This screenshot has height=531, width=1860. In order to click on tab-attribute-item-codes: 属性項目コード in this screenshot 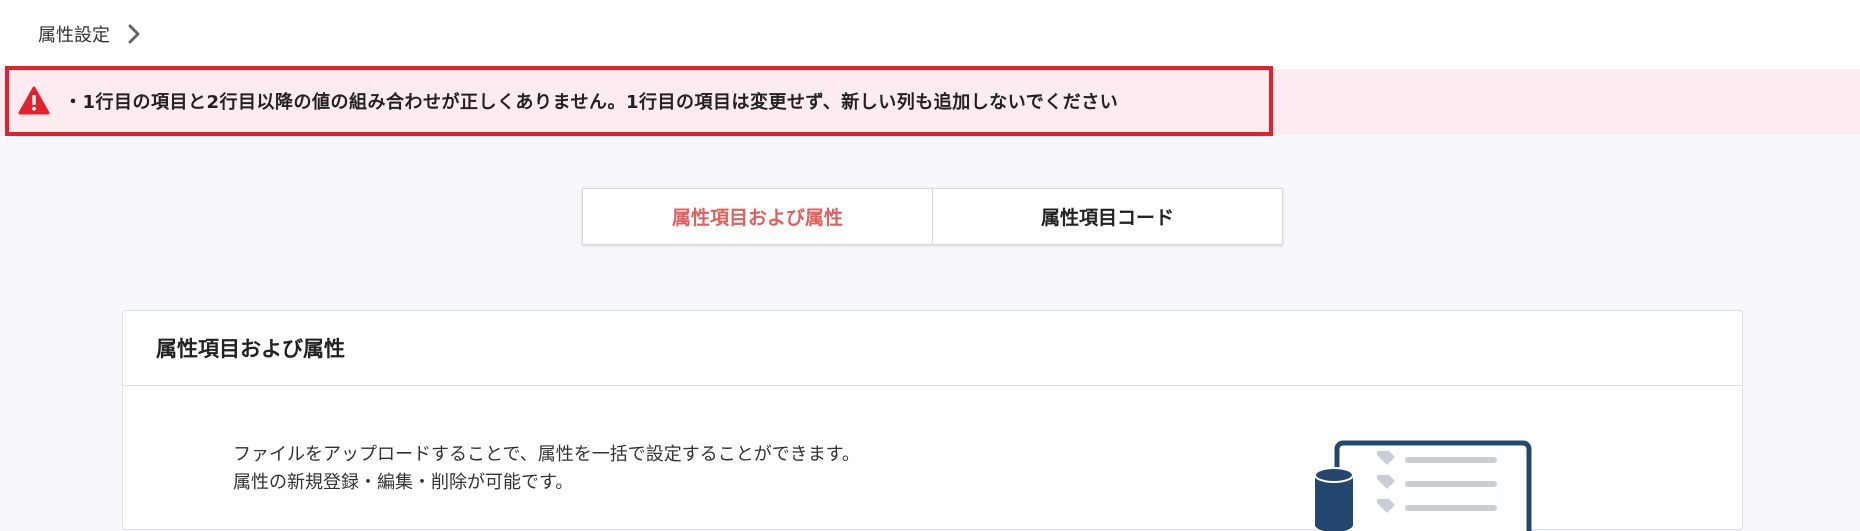, I will do `click(1107, 216)`.